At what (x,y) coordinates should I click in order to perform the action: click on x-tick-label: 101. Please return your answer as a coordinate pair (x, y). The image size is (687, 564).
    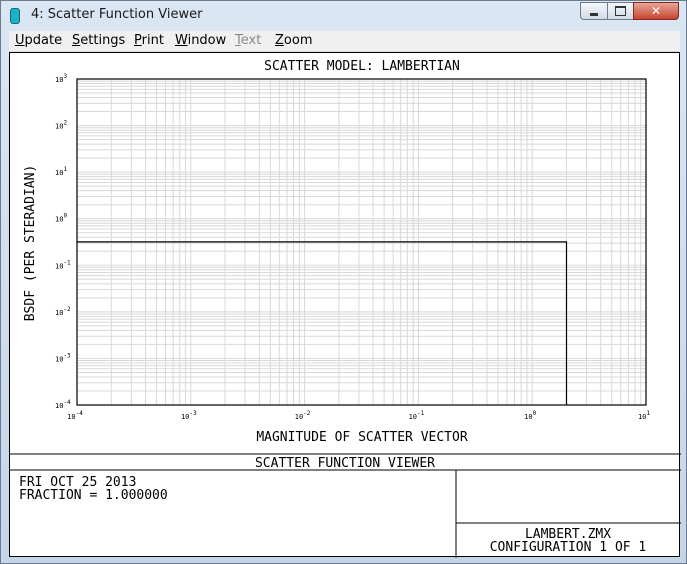
    Looking at the image, I should click on (644, 415).